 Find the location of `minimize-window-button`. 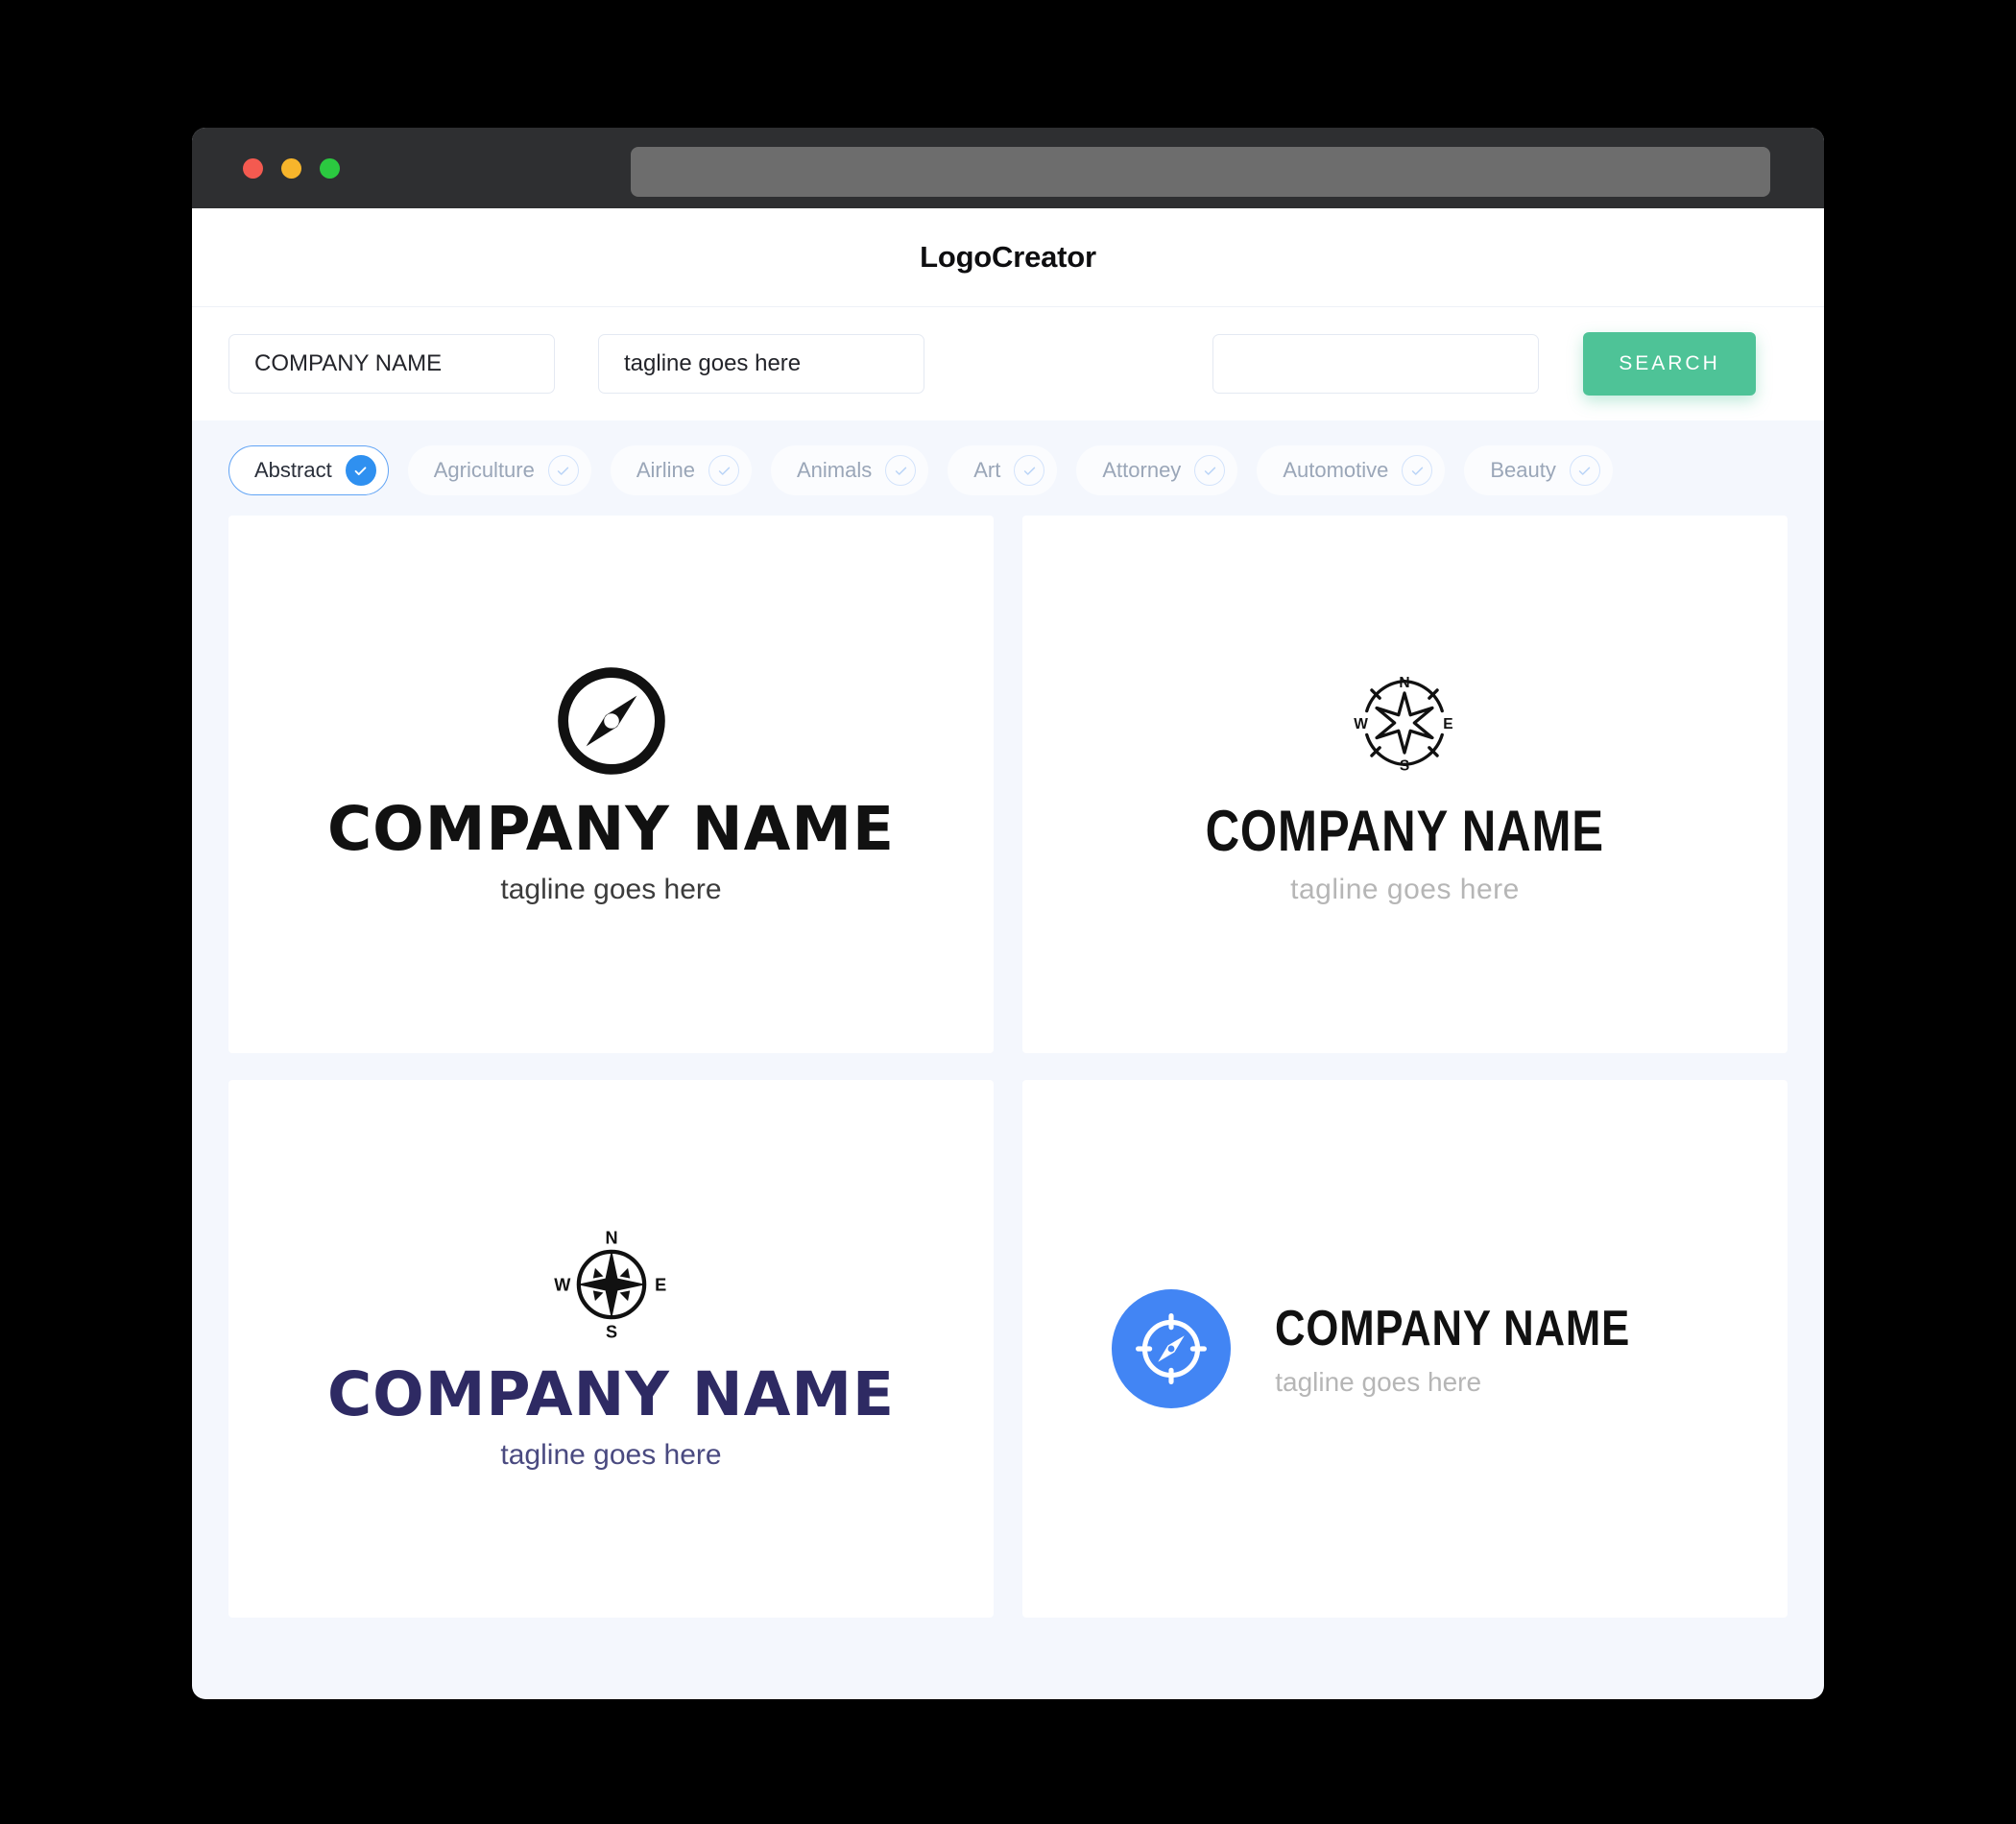

minimize-window-button is located at coordinates (291, 168).